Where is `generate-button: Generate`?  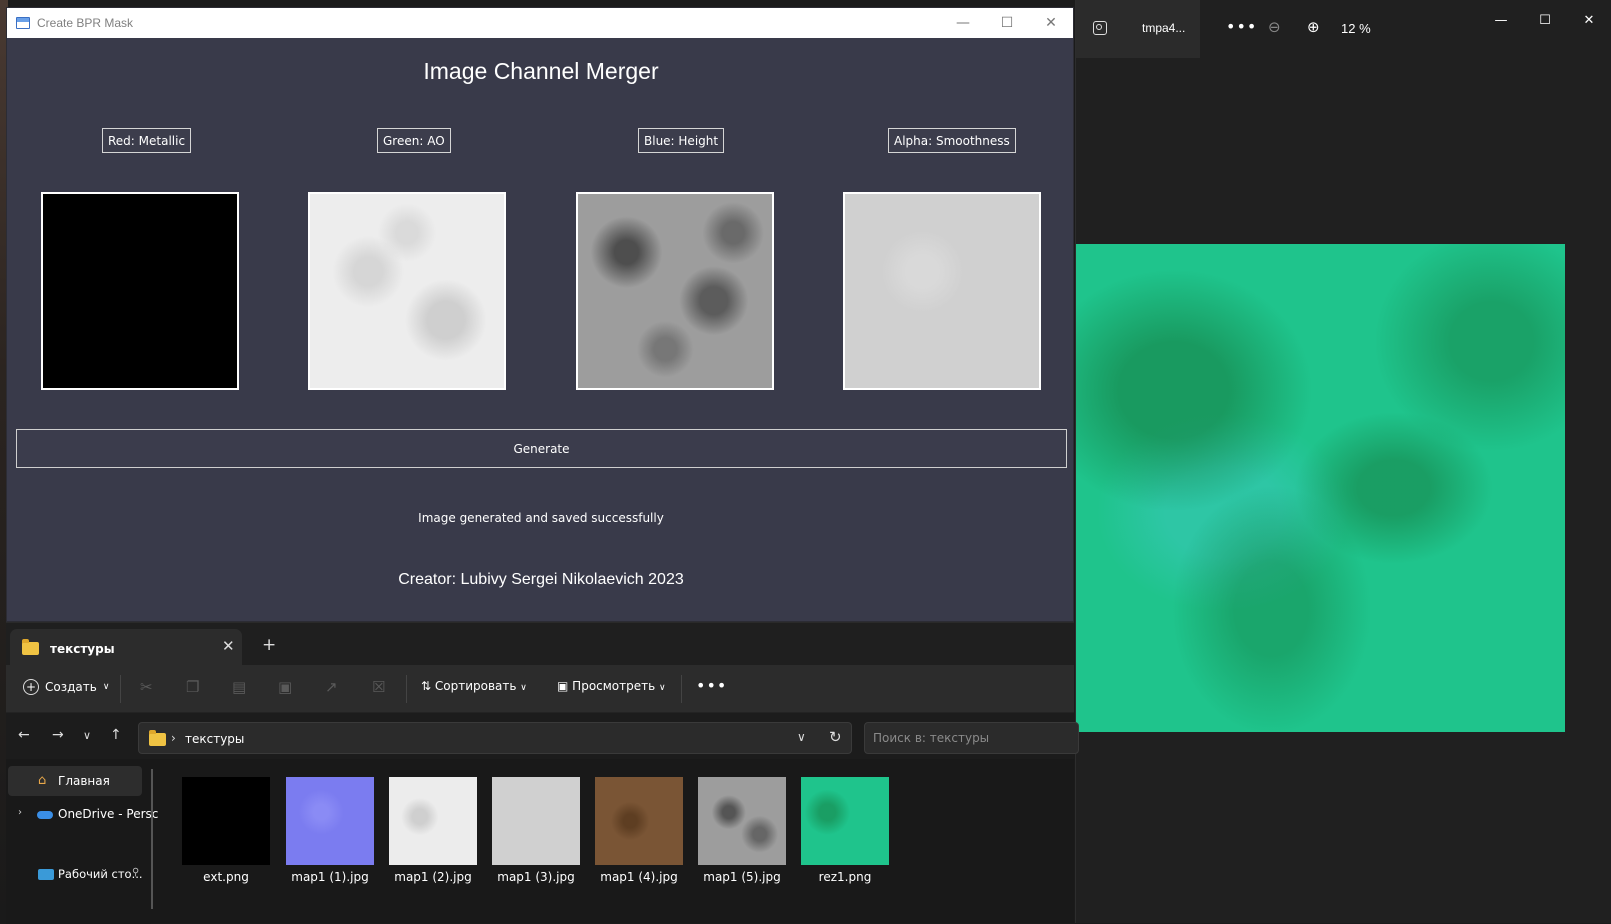
generate-button: Generate is located at coordinates (541, 448).